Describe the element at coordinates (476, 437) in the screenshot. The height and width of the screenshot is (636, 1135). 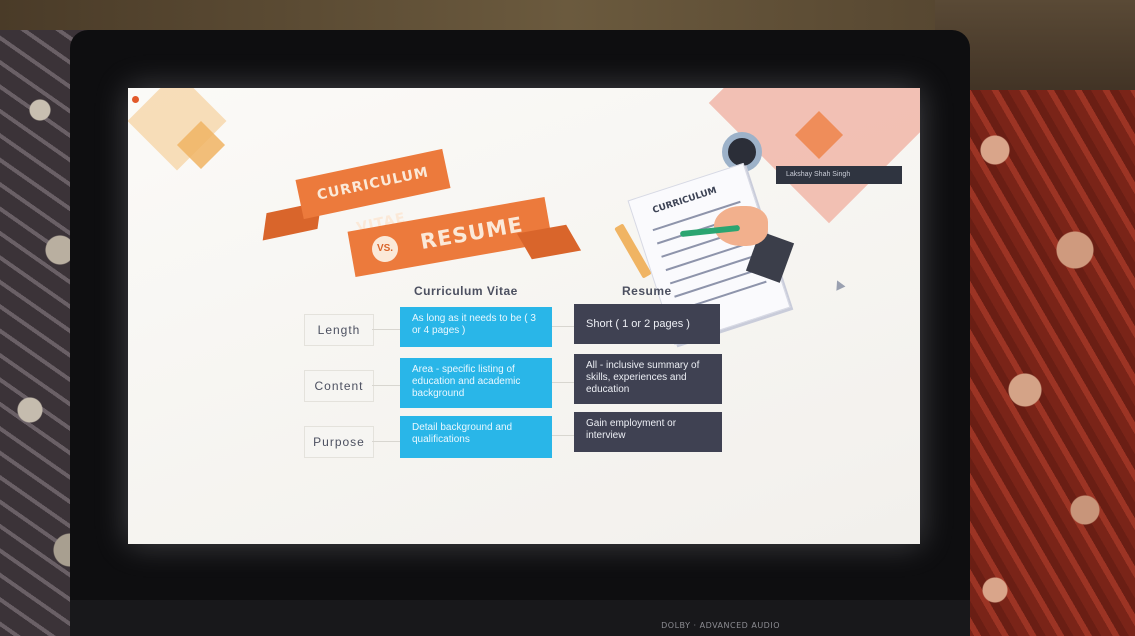
I see `cell-cv-purpose: Detail background and qualifications` at that location.